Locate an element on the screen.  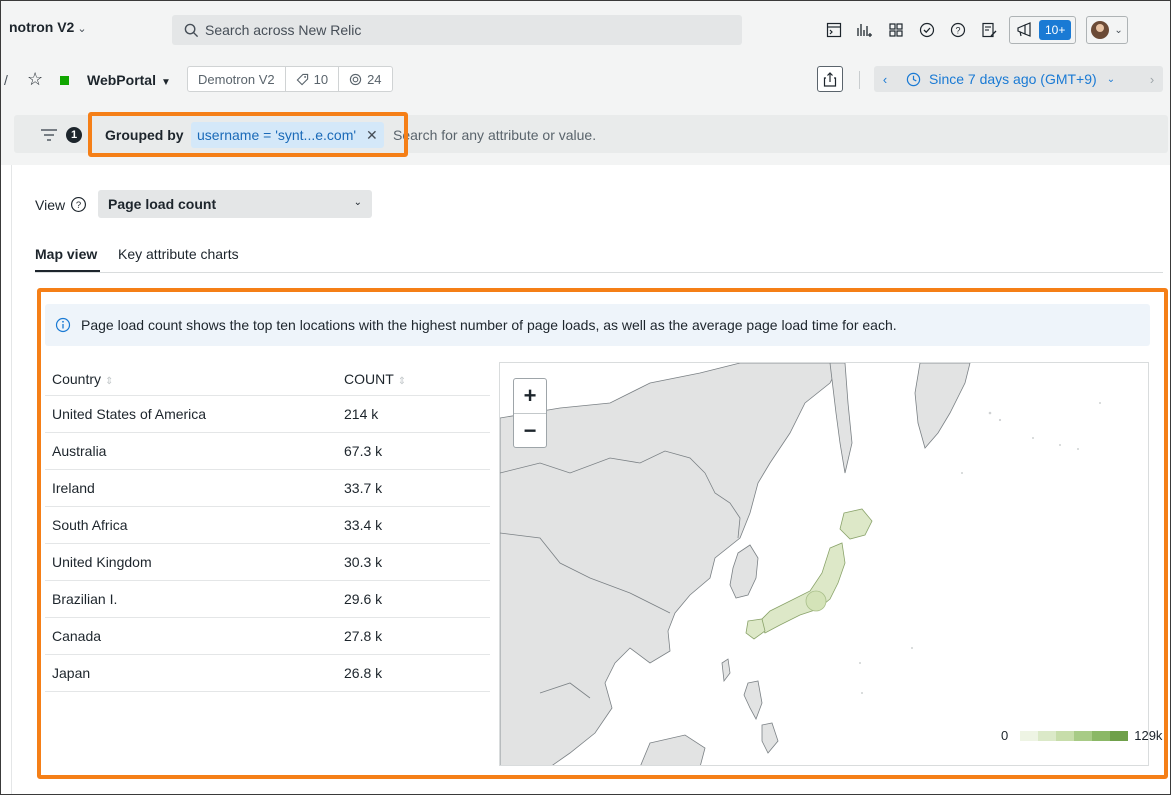
view-select: Page load count ⌄ is located at coordinates (235, 204).